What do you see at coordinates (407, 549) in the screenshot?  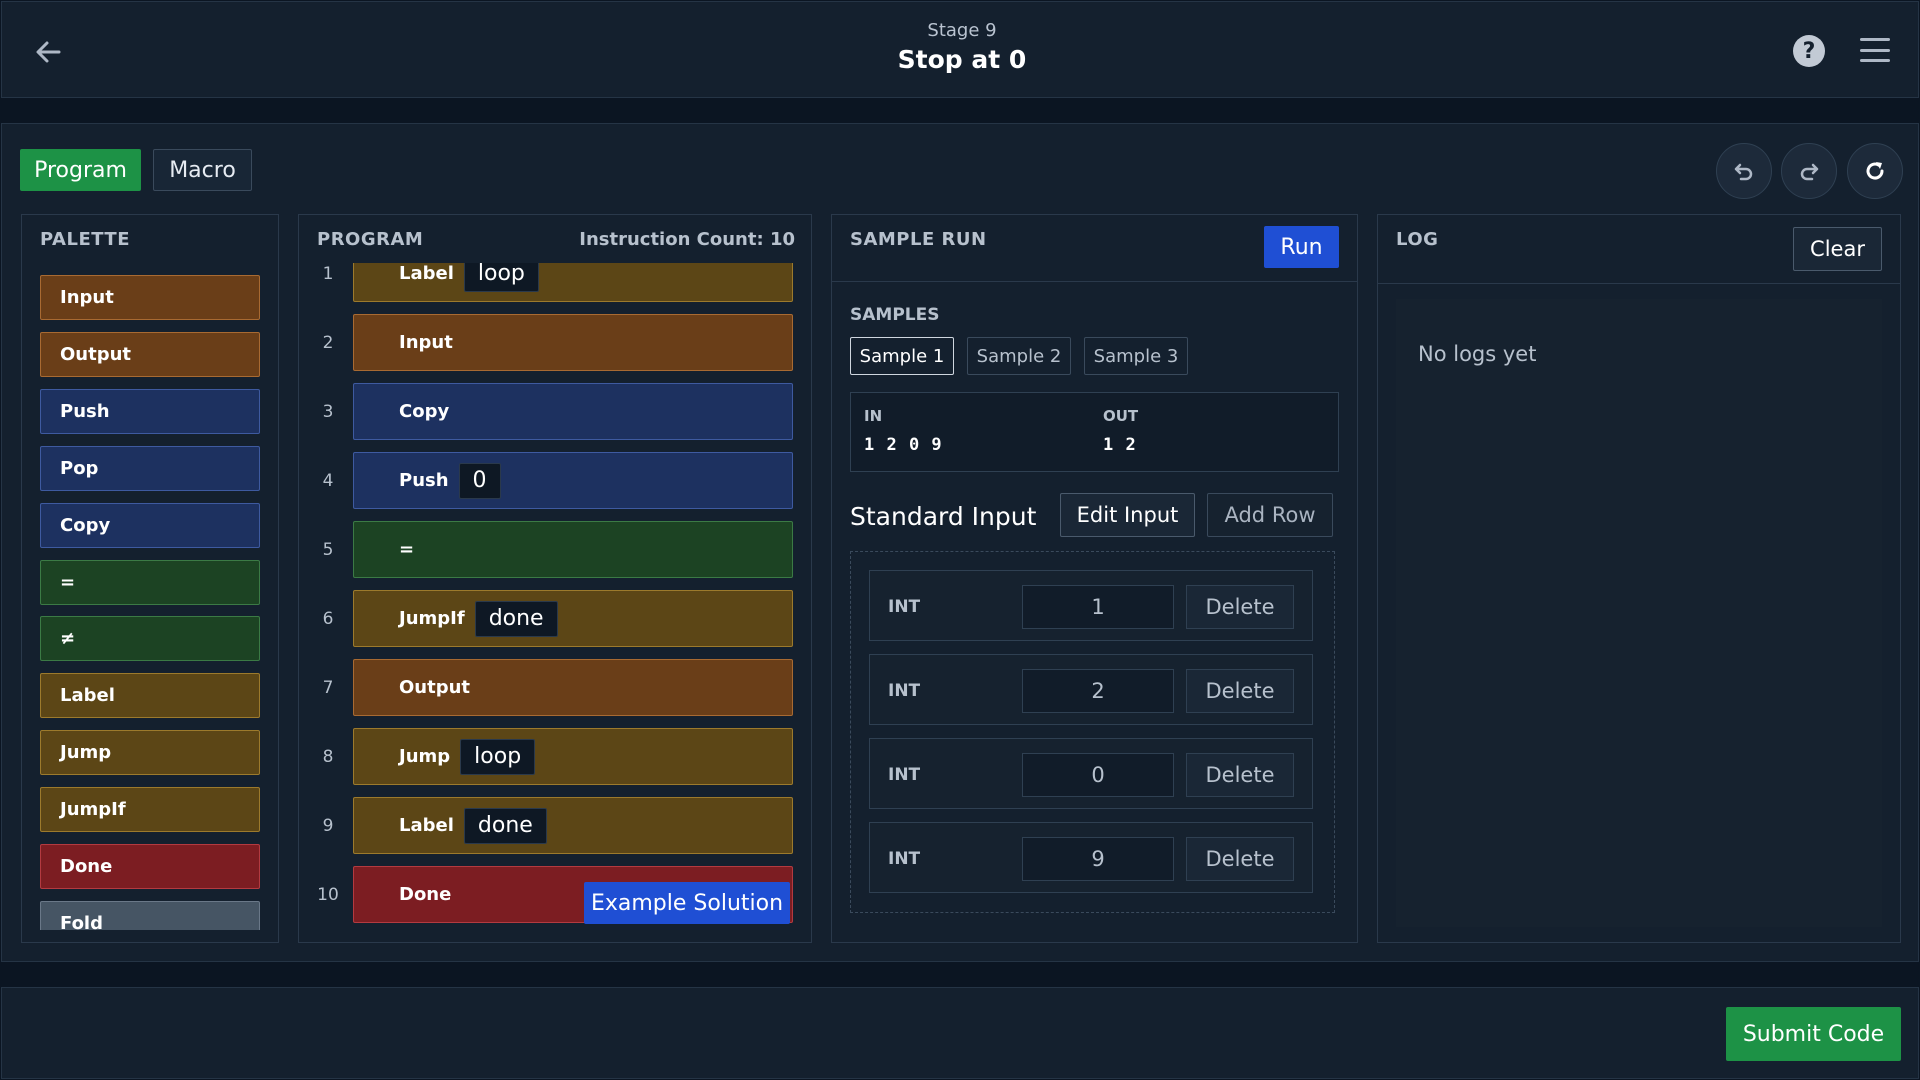 I see `instruction-name: =` at bounding box center [407, 549].